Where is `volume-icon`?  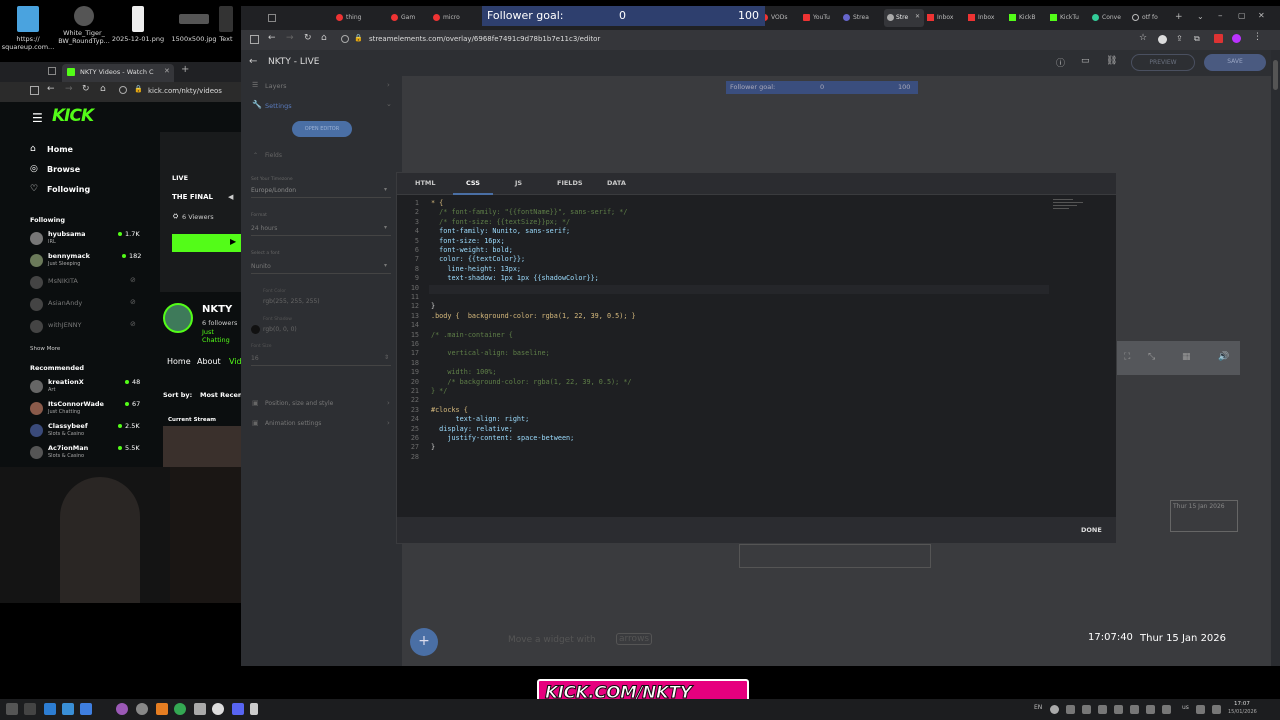
volume-icon is located at coordinates (1216, 709).